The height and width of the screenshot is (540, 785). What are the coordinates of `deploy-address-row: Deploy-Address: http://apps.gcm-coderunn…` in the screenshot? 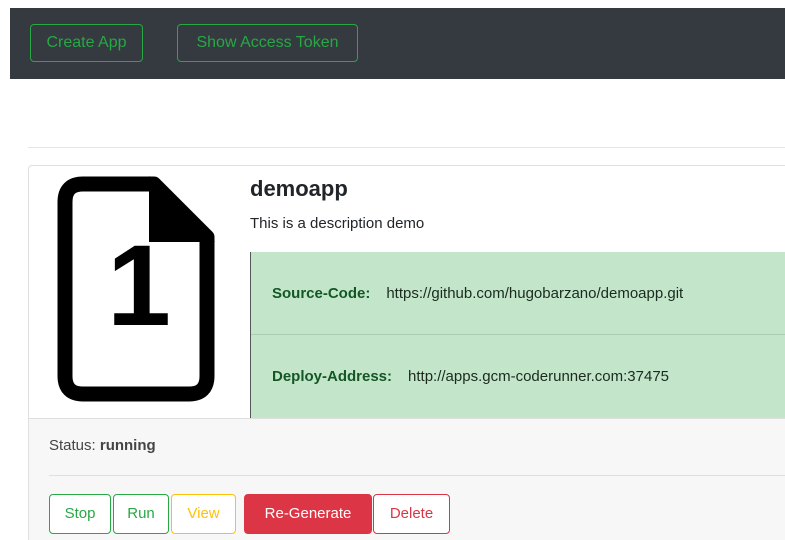 It's located at (518, 376).